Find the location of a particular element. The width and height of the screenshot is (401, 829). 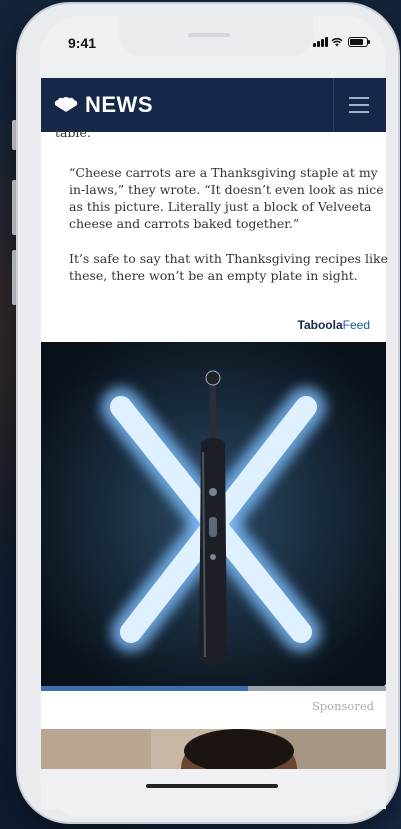

status-icons is located at coordinates (341, 42).